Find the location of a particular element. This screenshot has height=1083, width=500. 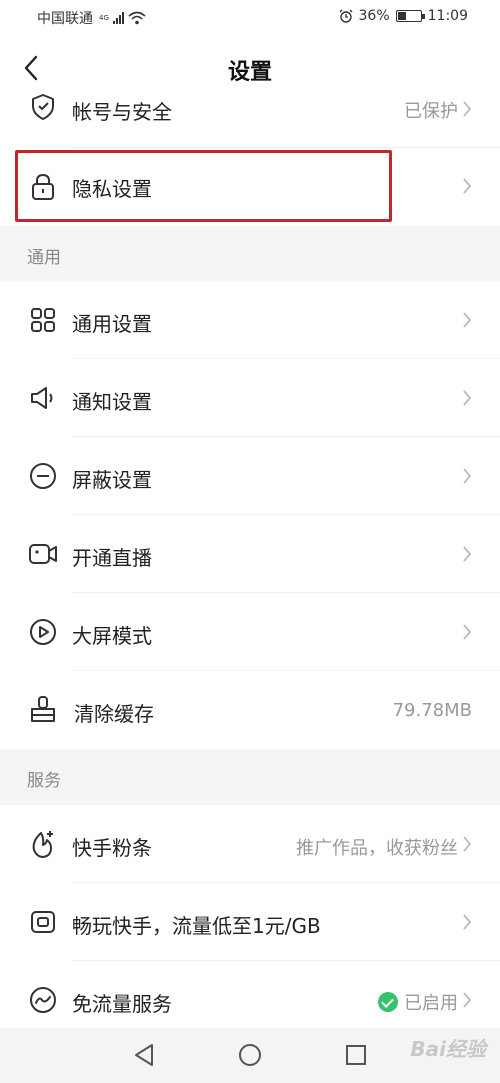

settings-item-fan-promo: 快手粉条 推广作品，收获粉丝 is located at coordinates (250, 844).